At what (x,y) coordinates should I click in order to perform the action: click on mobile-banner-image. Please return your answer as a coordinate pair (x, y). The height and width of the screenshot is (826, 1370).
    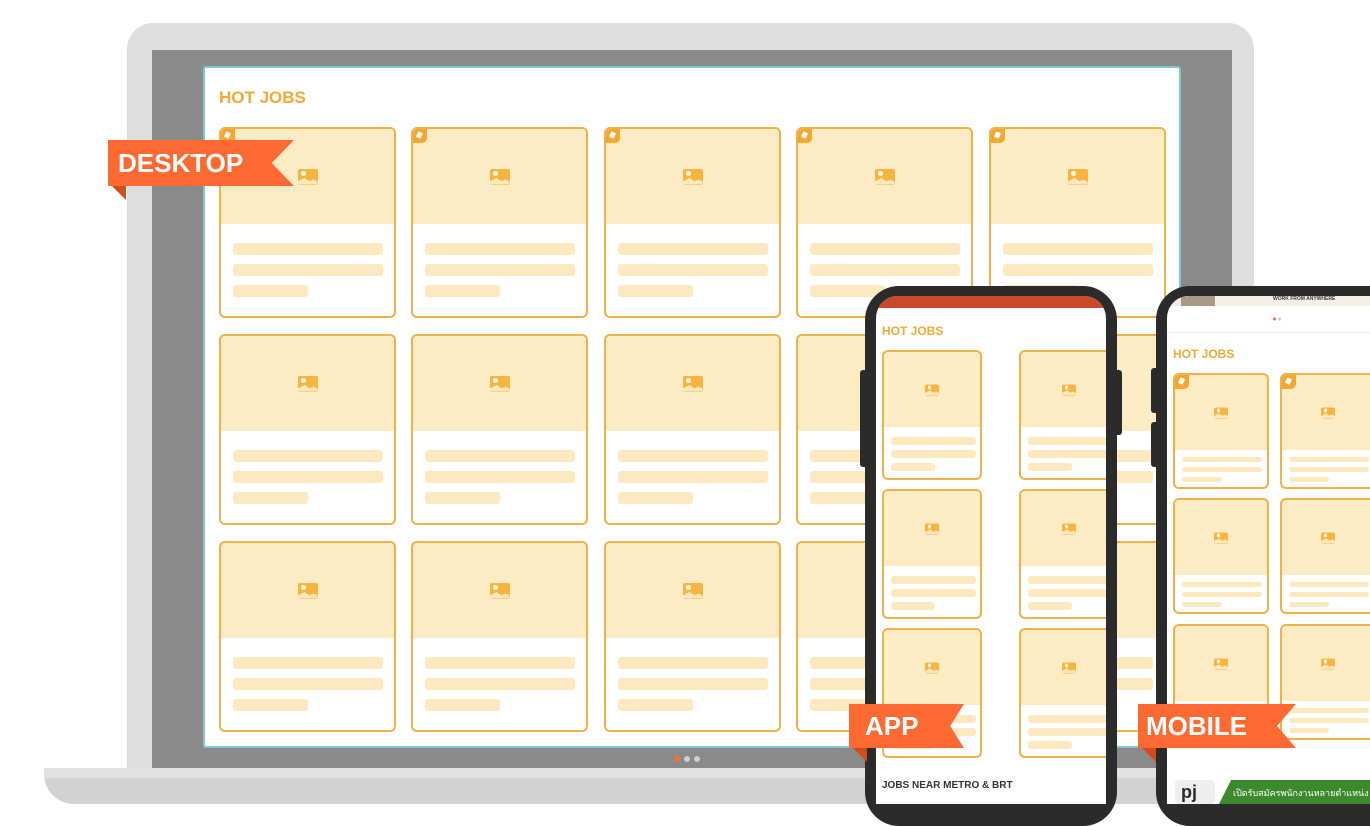
    Looking at the image, I should click on (1198, 301).